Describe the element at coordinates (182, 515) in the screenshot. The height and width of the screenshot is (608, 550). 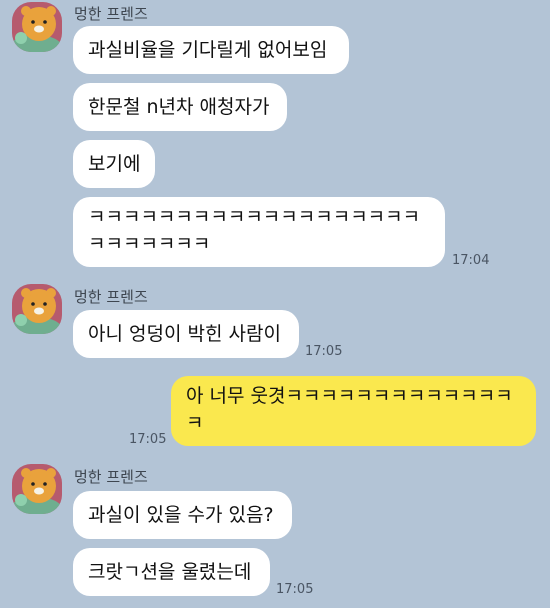
I see `message-bubble: 과실이 있을 수가 있음?` at that location.